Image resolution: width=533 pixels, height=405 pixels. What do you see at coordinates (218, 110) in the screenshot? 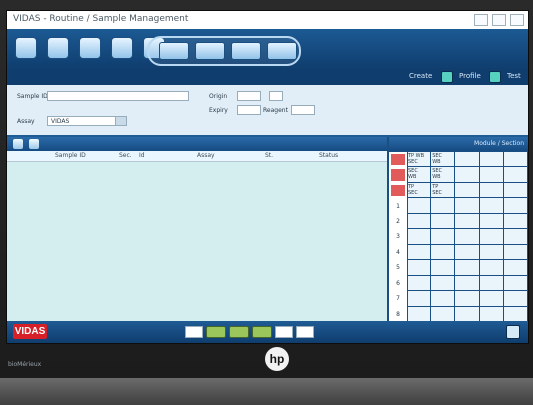
I see `expiry-label: Expiry` at bounding box center [218, 110].